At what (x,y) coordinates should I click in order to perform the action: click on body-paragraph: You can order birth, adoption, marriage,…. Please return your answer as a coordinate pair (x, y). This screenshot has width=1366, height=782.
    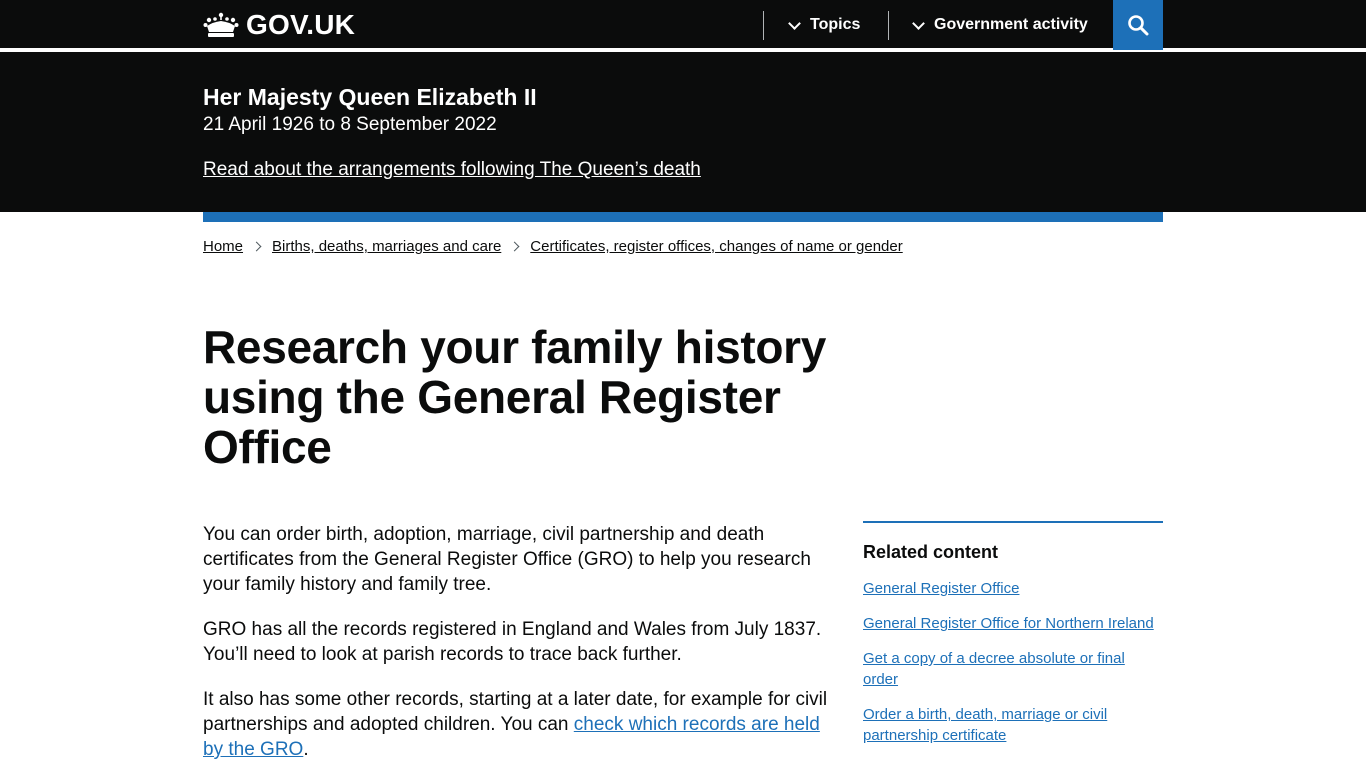
    Looking at the image, I should click on (507, 559).